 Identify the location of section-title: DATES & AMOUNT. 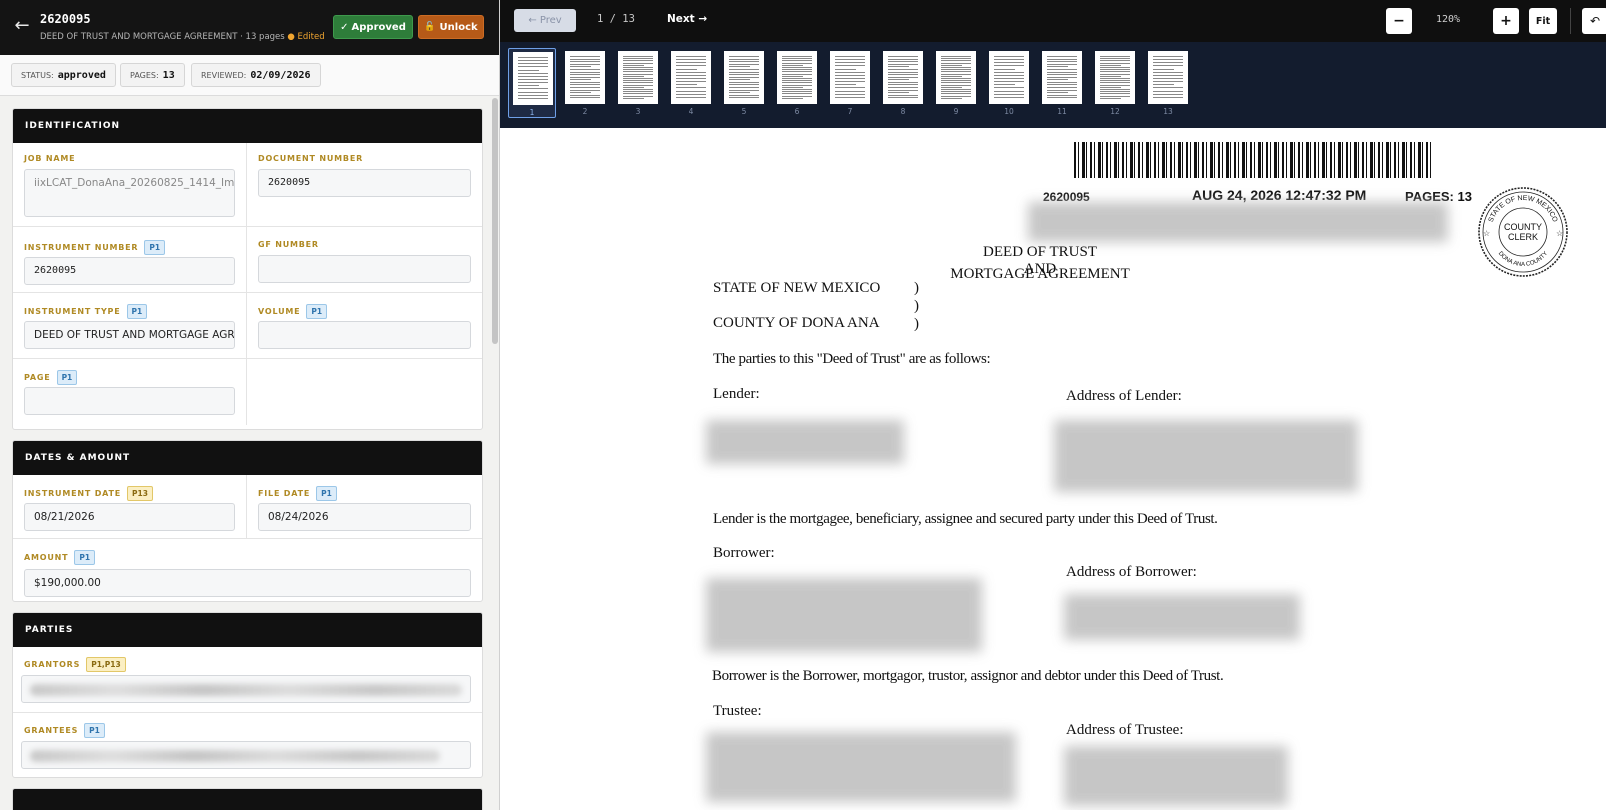
(247, 458).